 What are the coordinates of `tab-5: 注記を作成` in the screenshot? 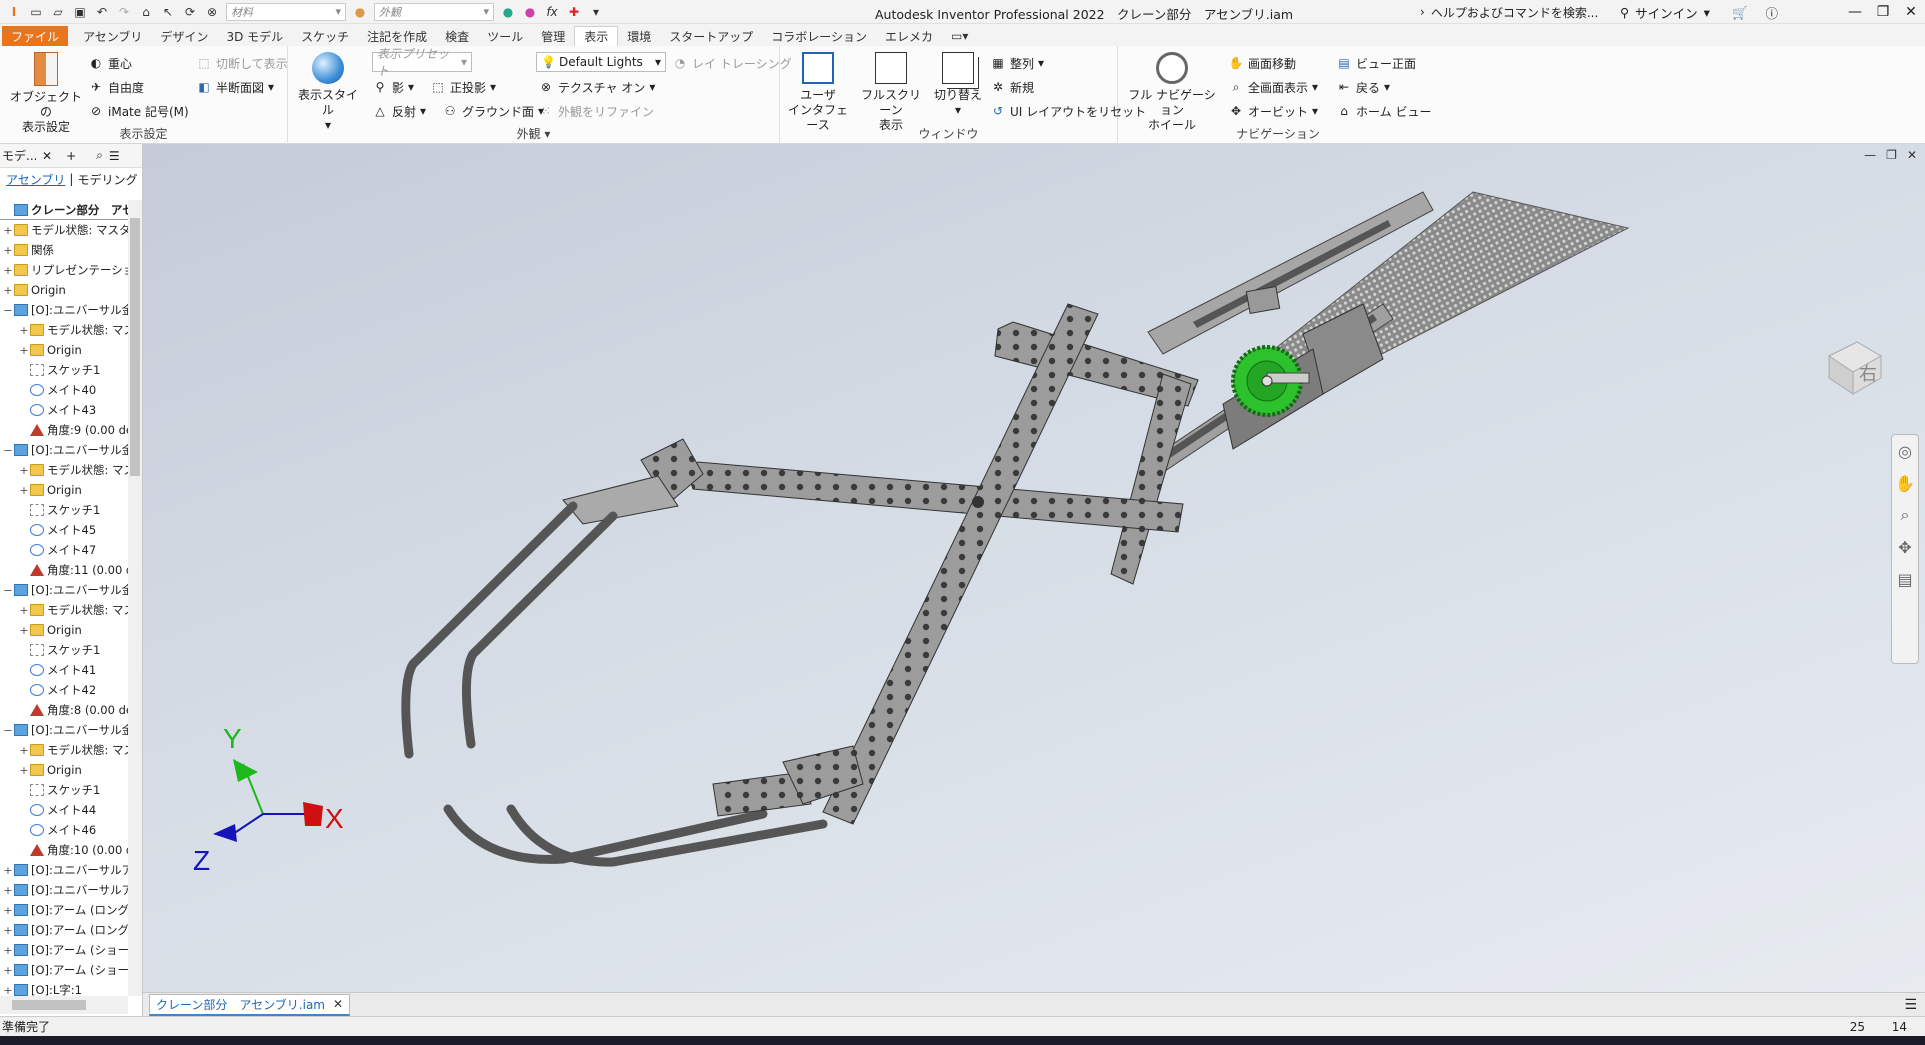 It's located at (397, 36).